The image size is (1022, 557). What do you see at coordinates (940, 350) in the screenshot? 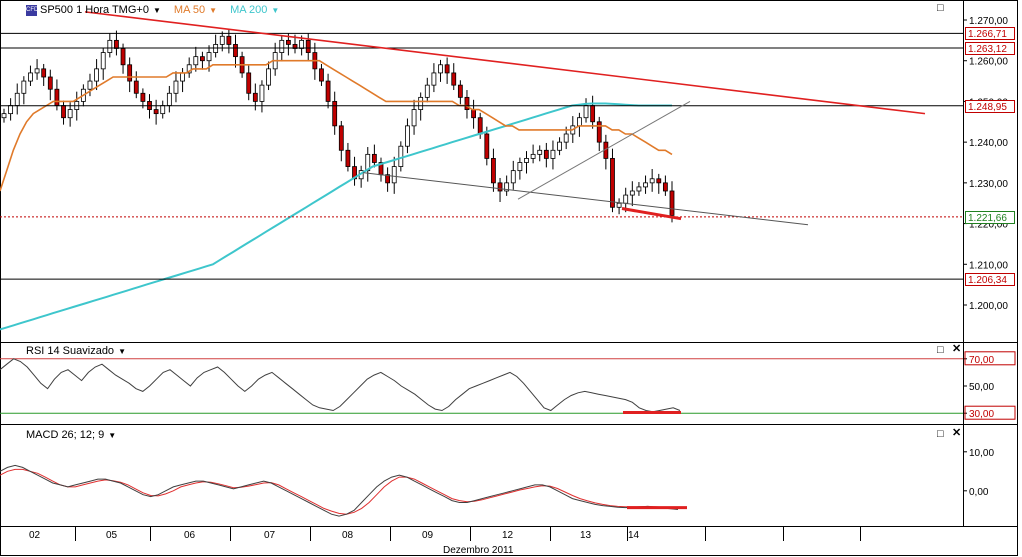
I see `maximize-rsi-panel-icon: □` at bounding box center [940, 350].